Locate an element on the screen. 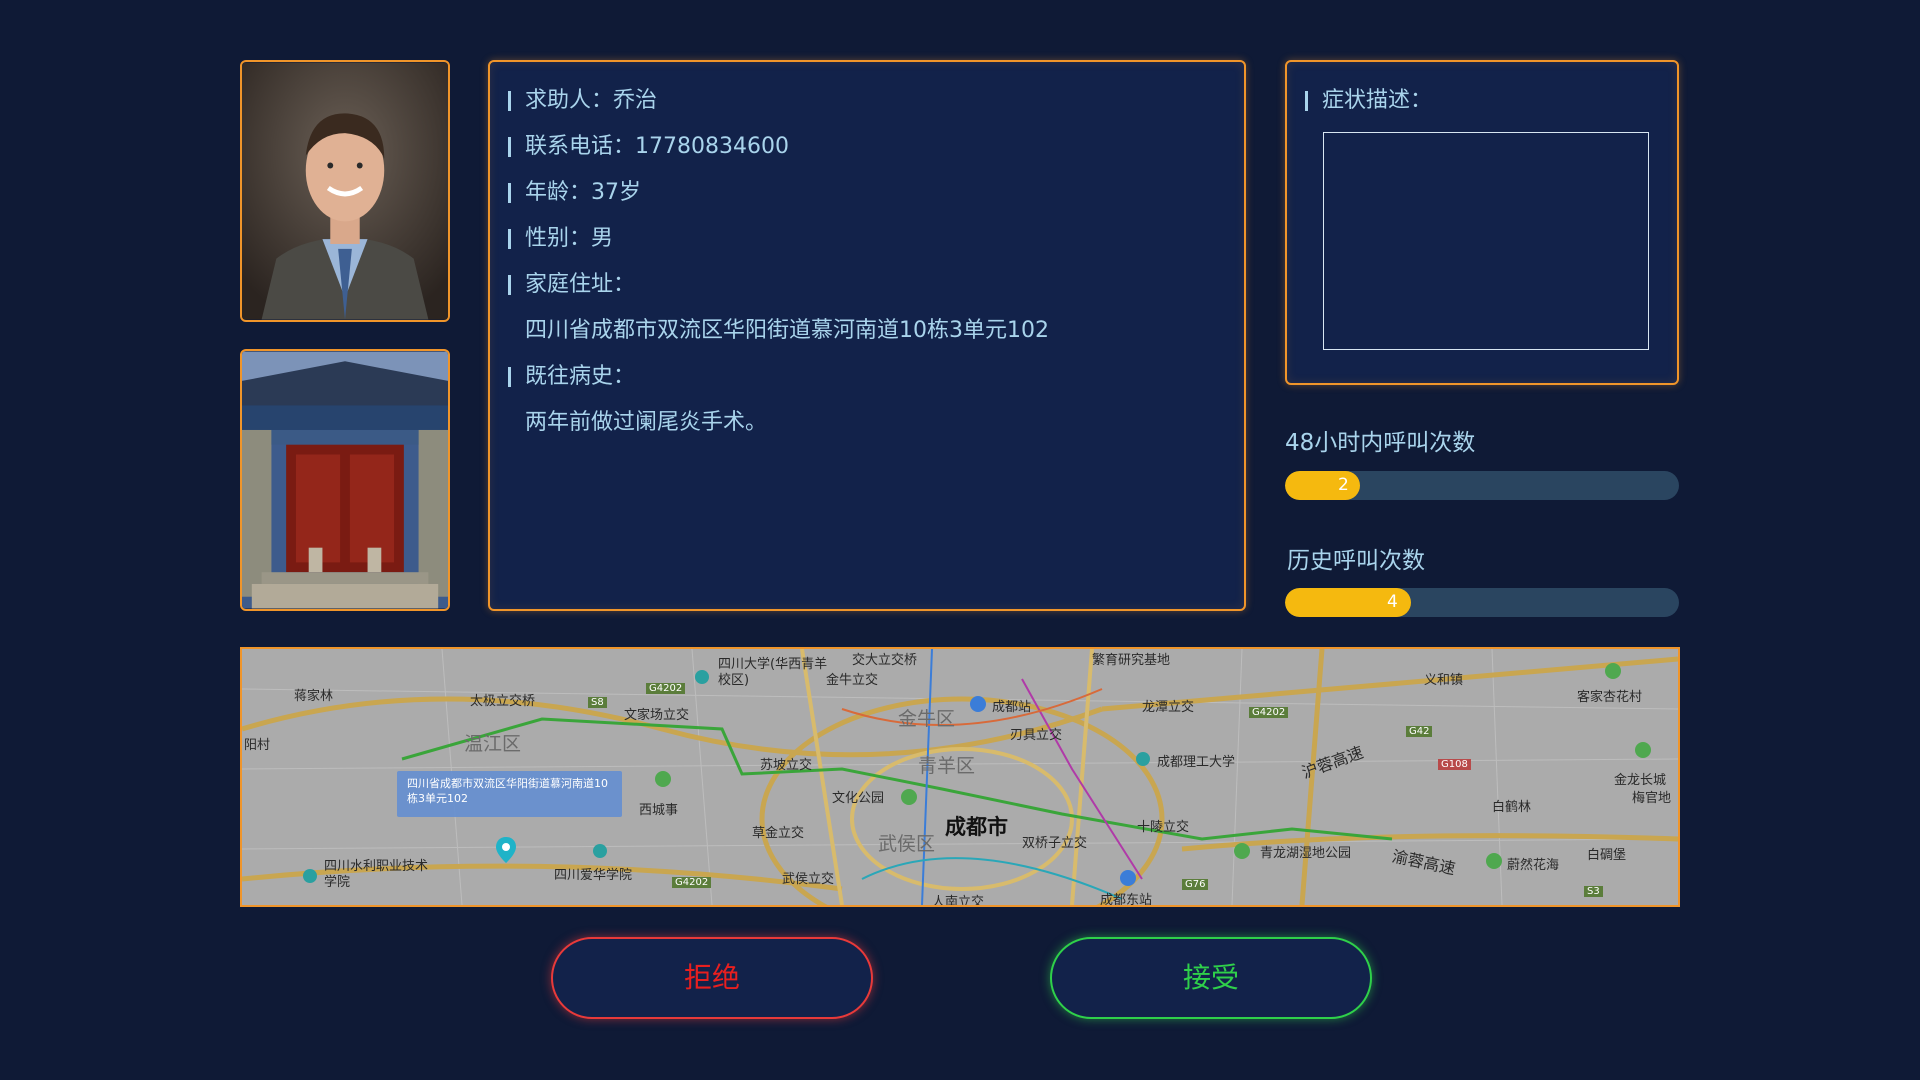 This screenshot has width=1920, height=1080. map-label: 白鹤林 is located at coordinates (1512, 807).